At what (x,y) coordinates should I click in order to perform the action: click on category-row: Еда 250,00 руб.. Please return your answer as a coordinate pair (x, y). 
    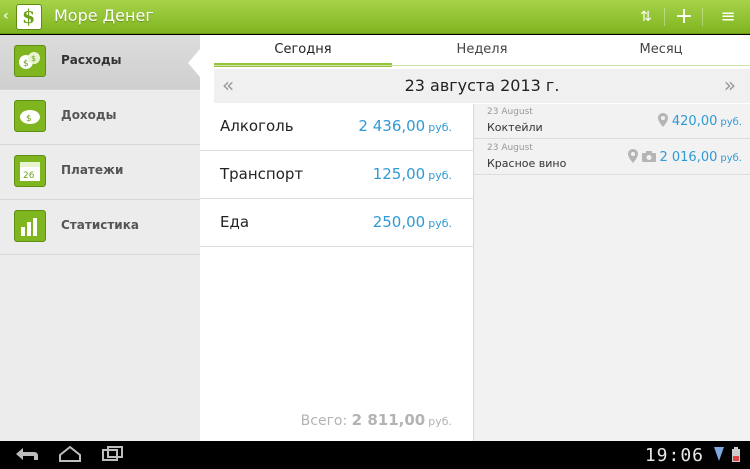
    Looking at the image, I should click on (336, 223).